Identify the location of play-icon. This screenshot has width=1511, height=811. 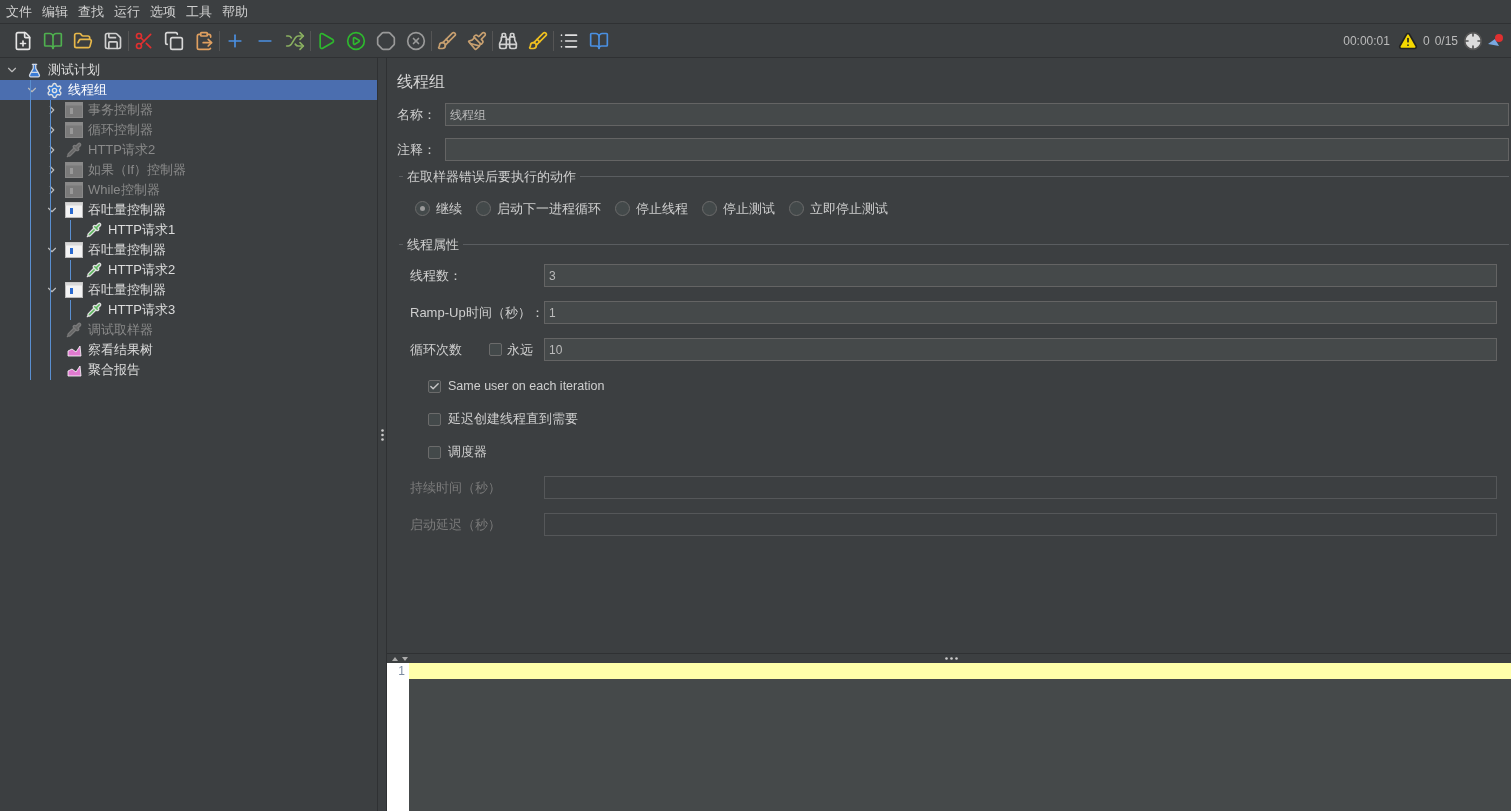
(326, 40).